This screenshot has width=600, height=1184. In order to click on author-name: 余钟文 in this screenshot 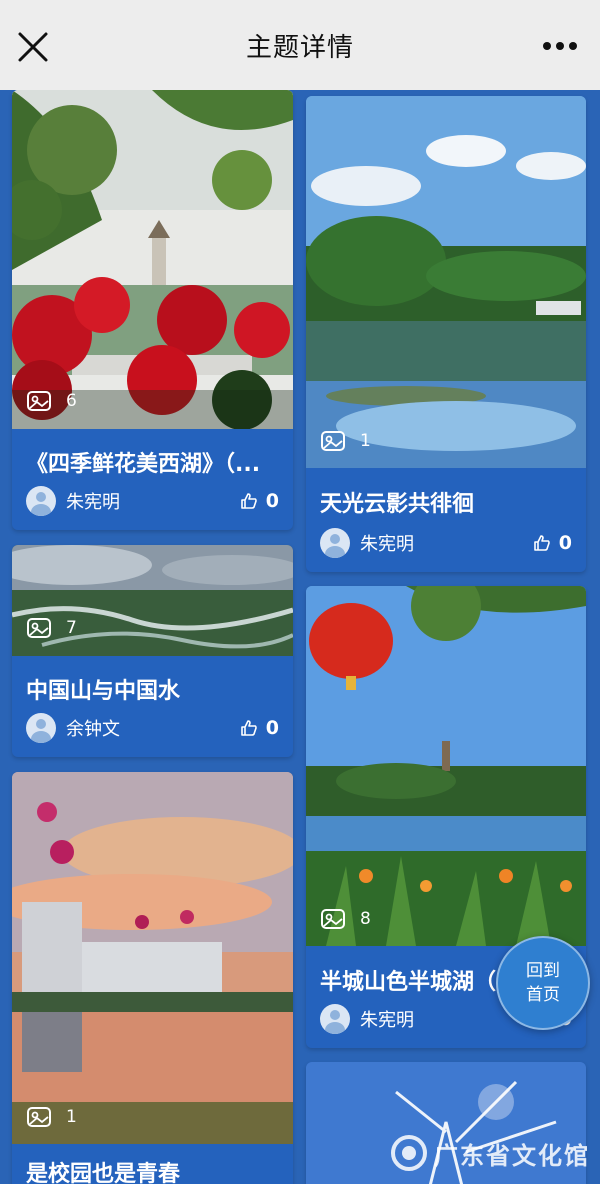, I will do `click(93, 729)`.